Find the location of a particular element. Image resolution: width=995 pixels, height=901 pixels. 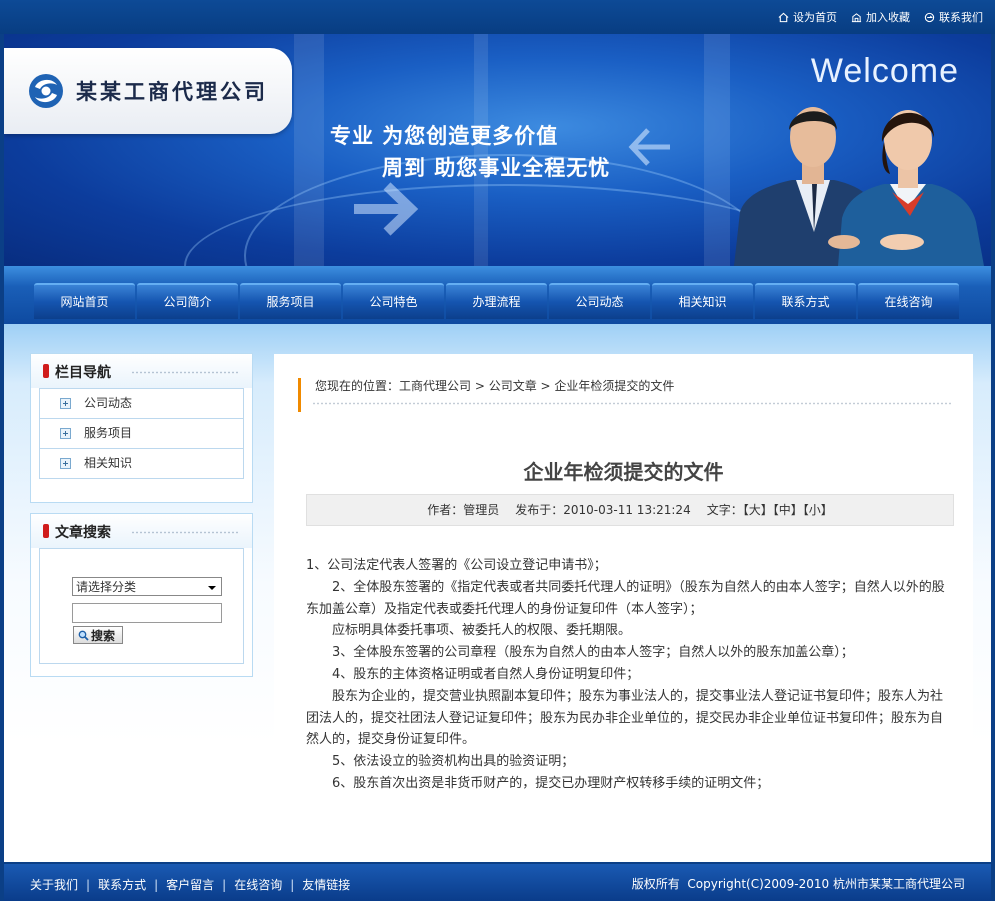

search-button: 搜索 is located at coordinates (98, 635).